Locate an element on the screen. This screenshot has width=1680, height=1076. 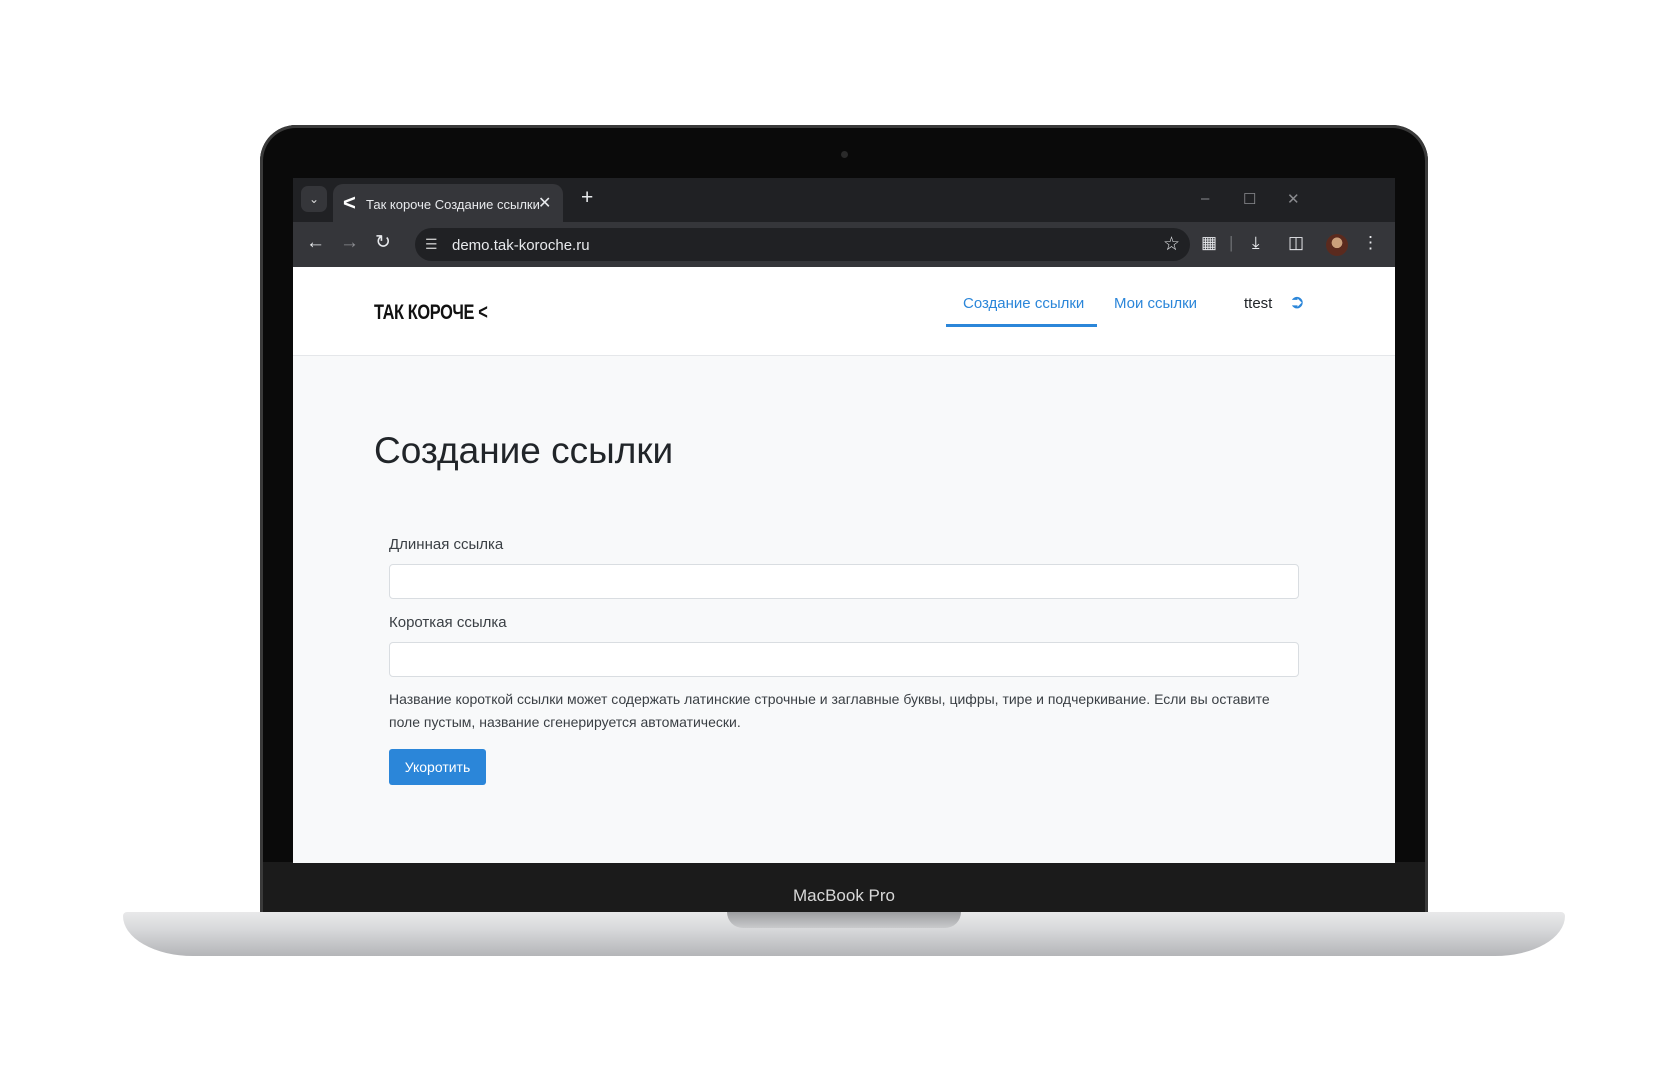
address-bar: ☰ demo.tak-koroche.ru ☆ is located at coordinates (802, 244).